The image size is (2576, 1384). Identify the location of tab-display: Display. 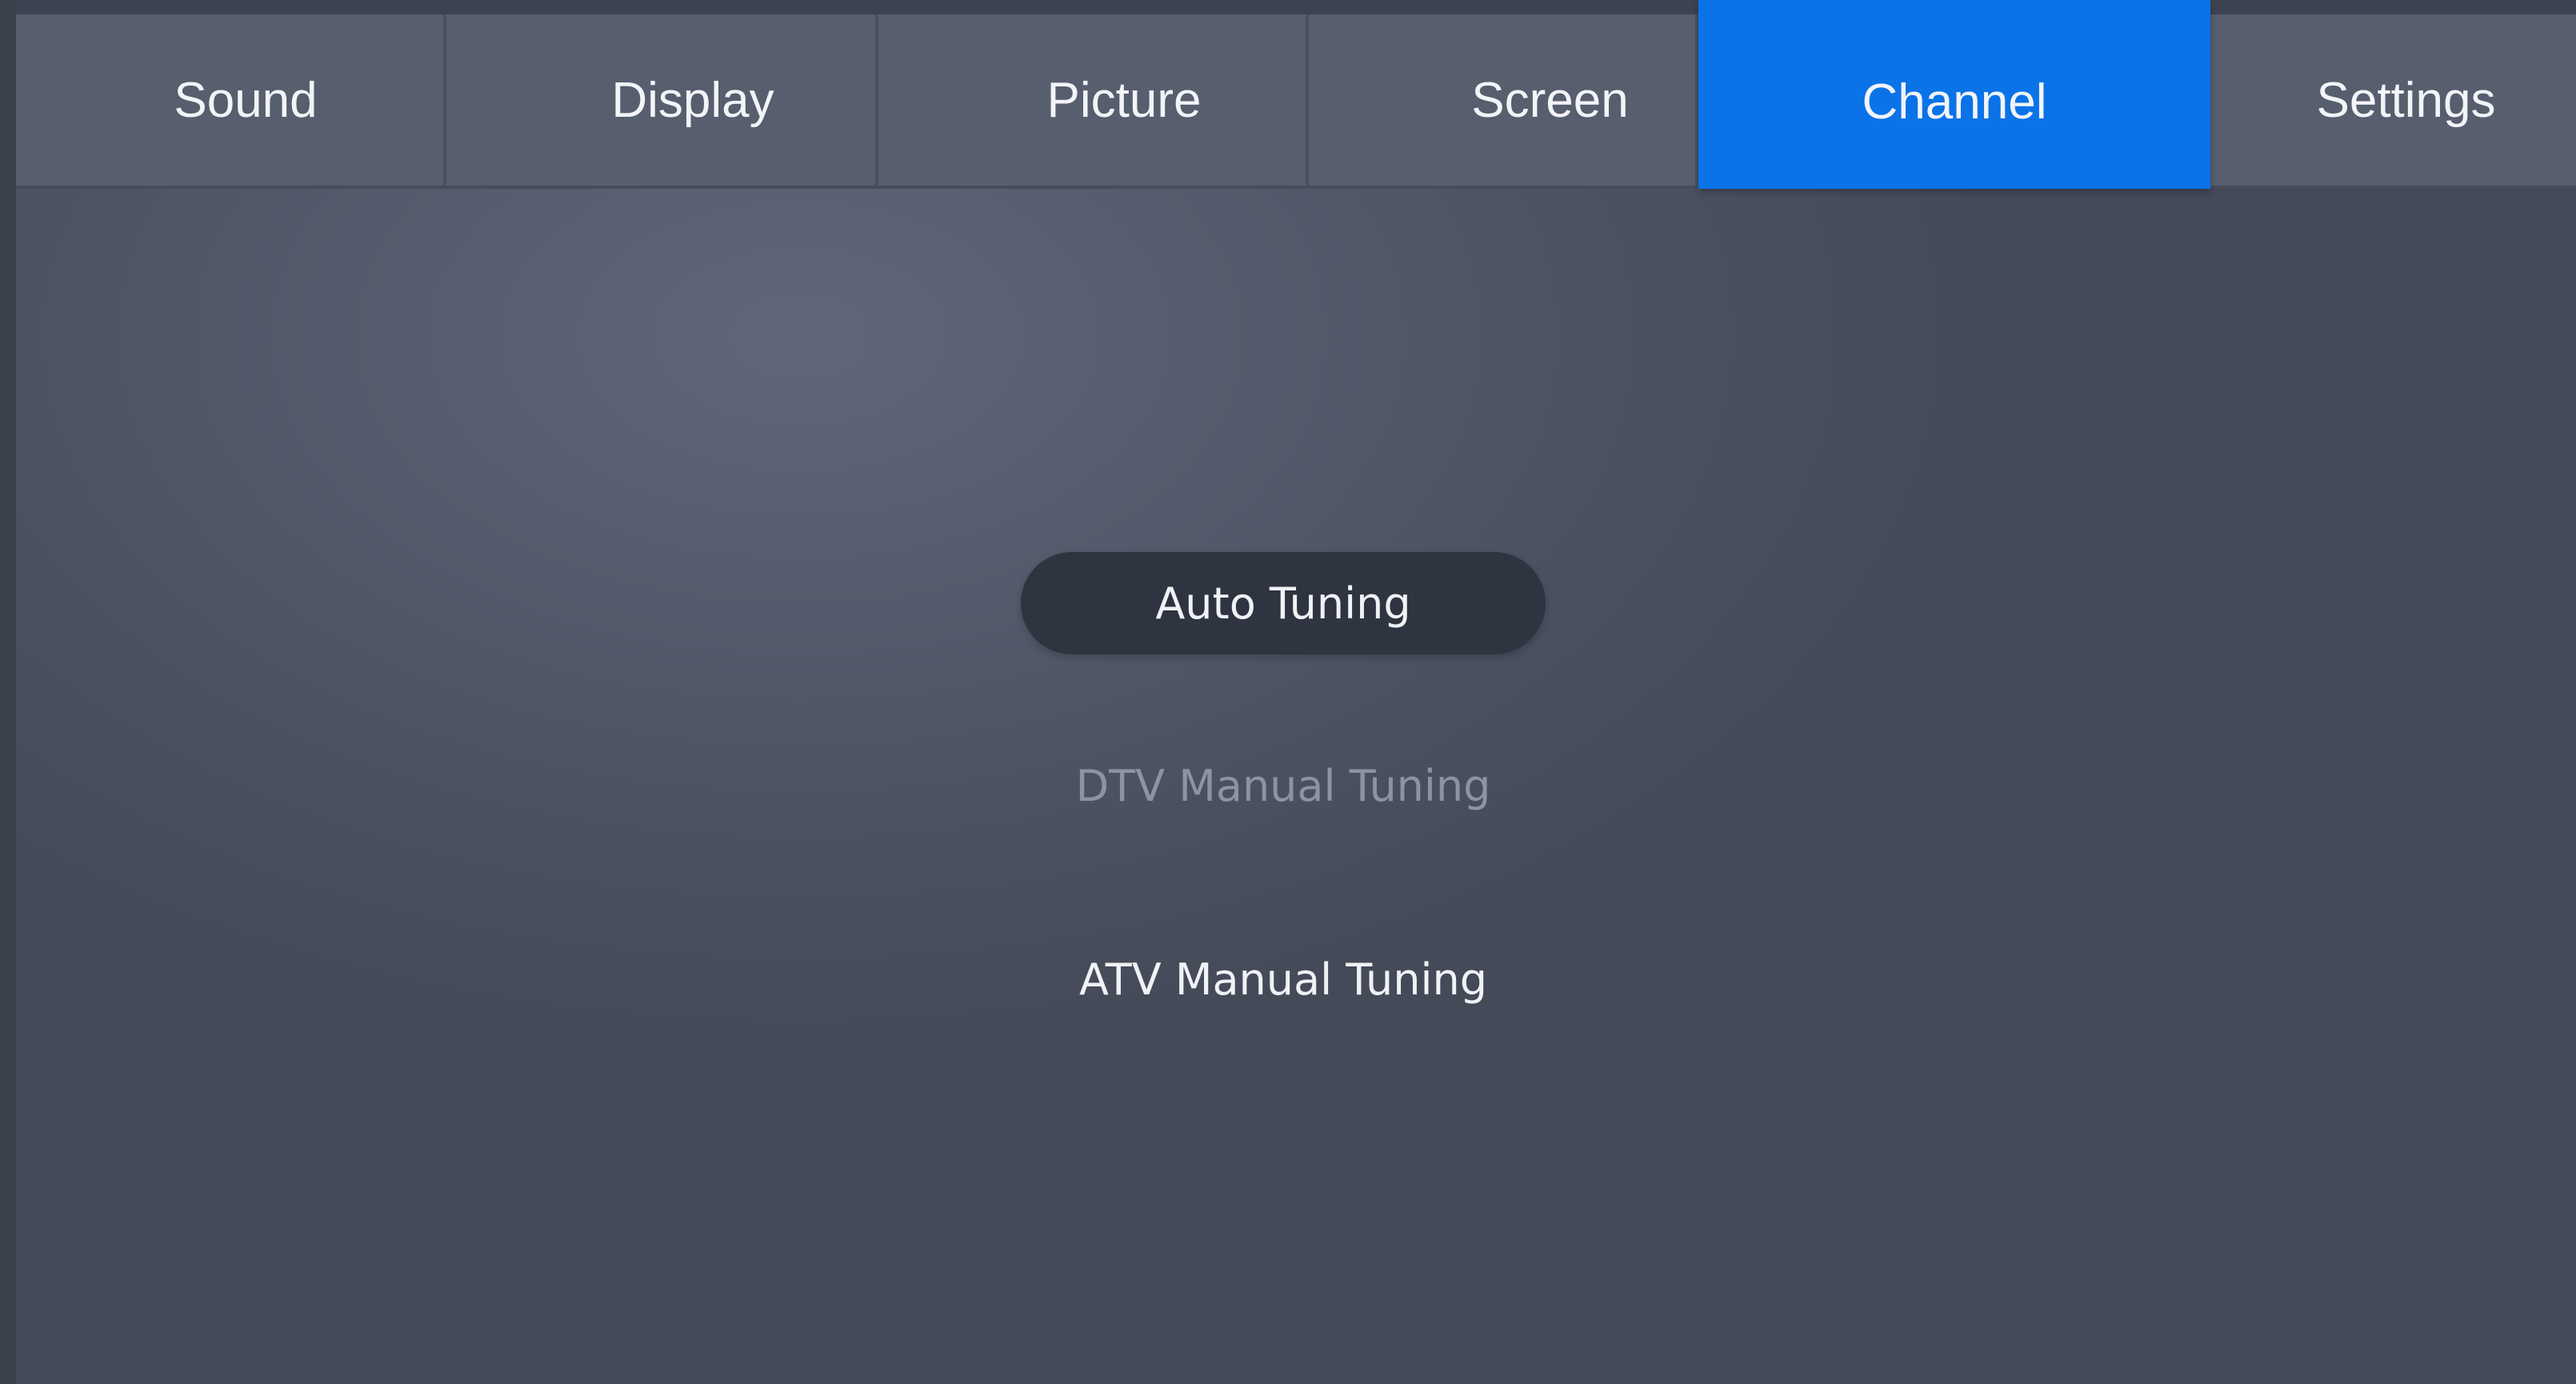
(662, 100).